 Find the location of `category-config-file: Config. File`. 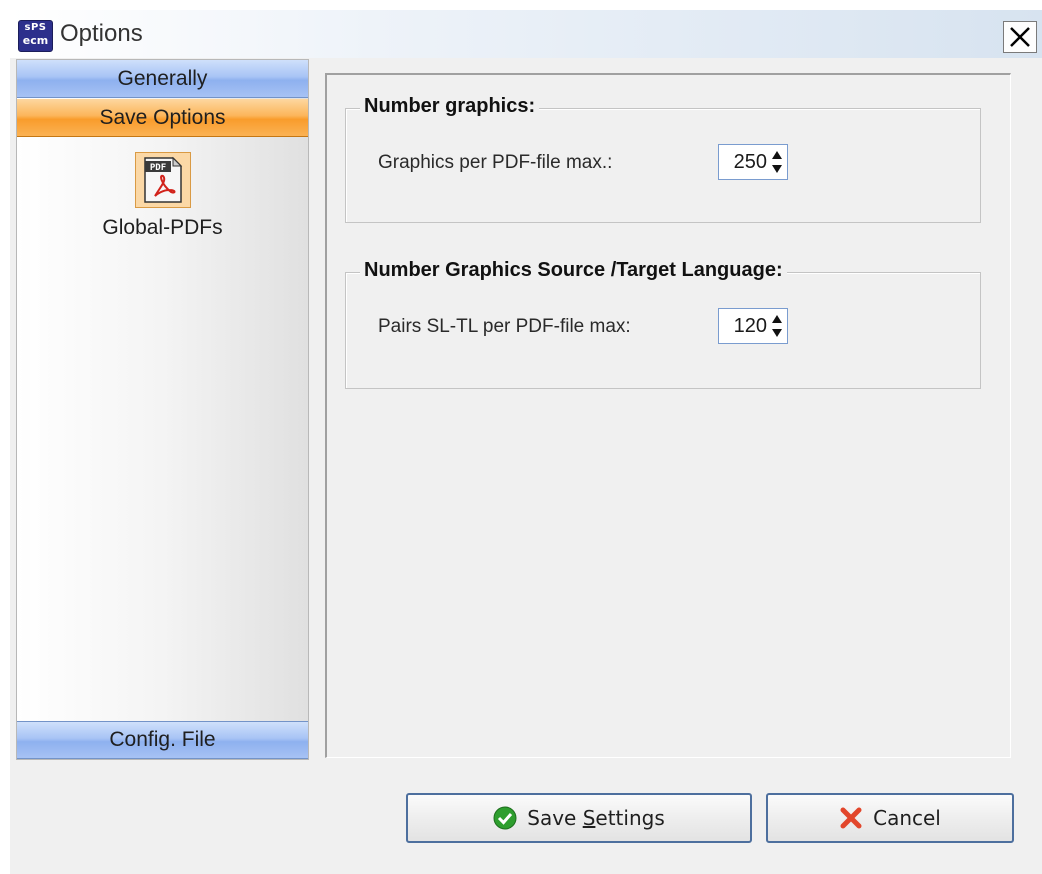

category-config-file: Config. File is located at coordinates (162, 740).